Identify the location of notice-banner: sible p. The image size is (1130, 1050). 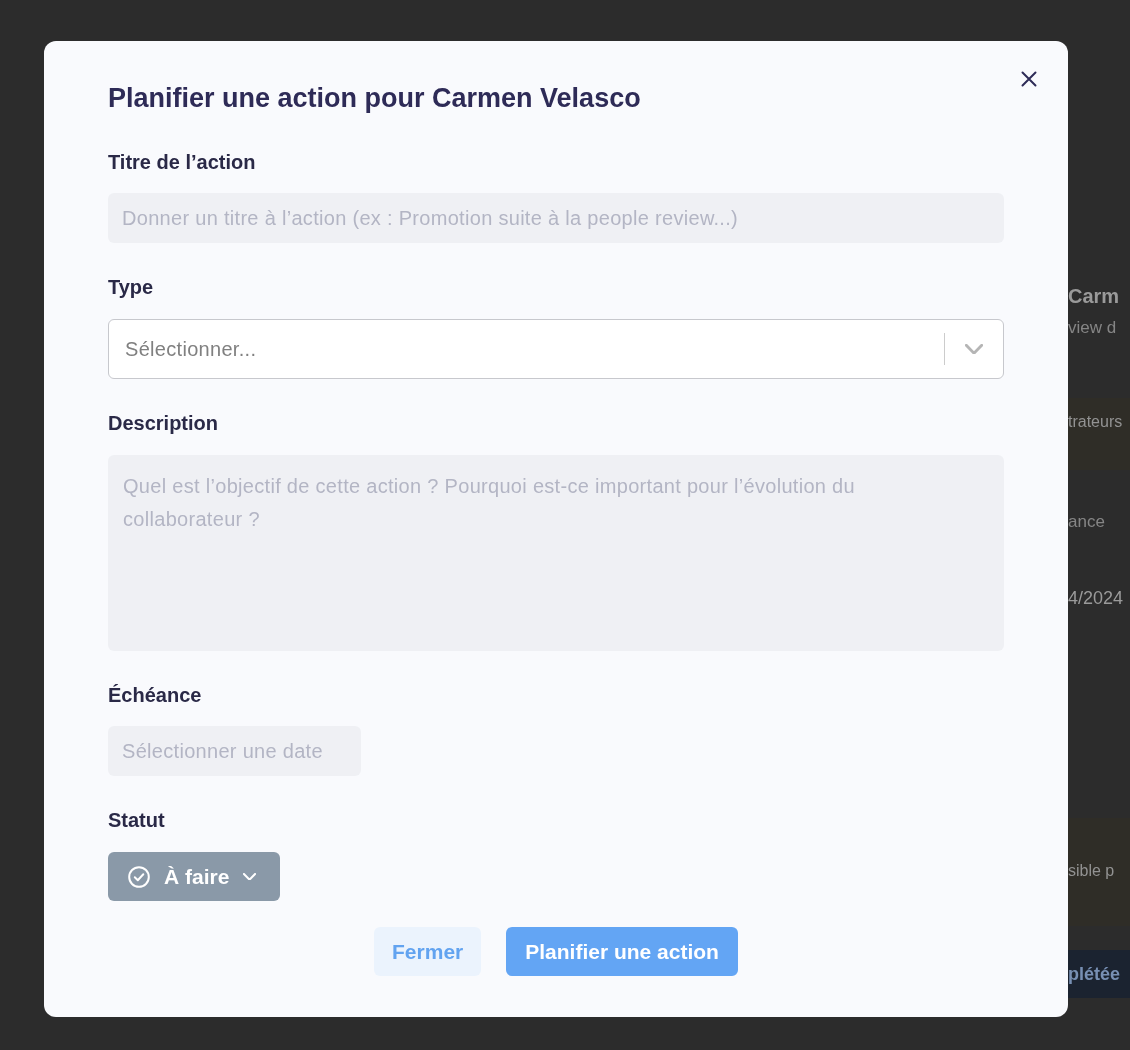
(1099, 872).